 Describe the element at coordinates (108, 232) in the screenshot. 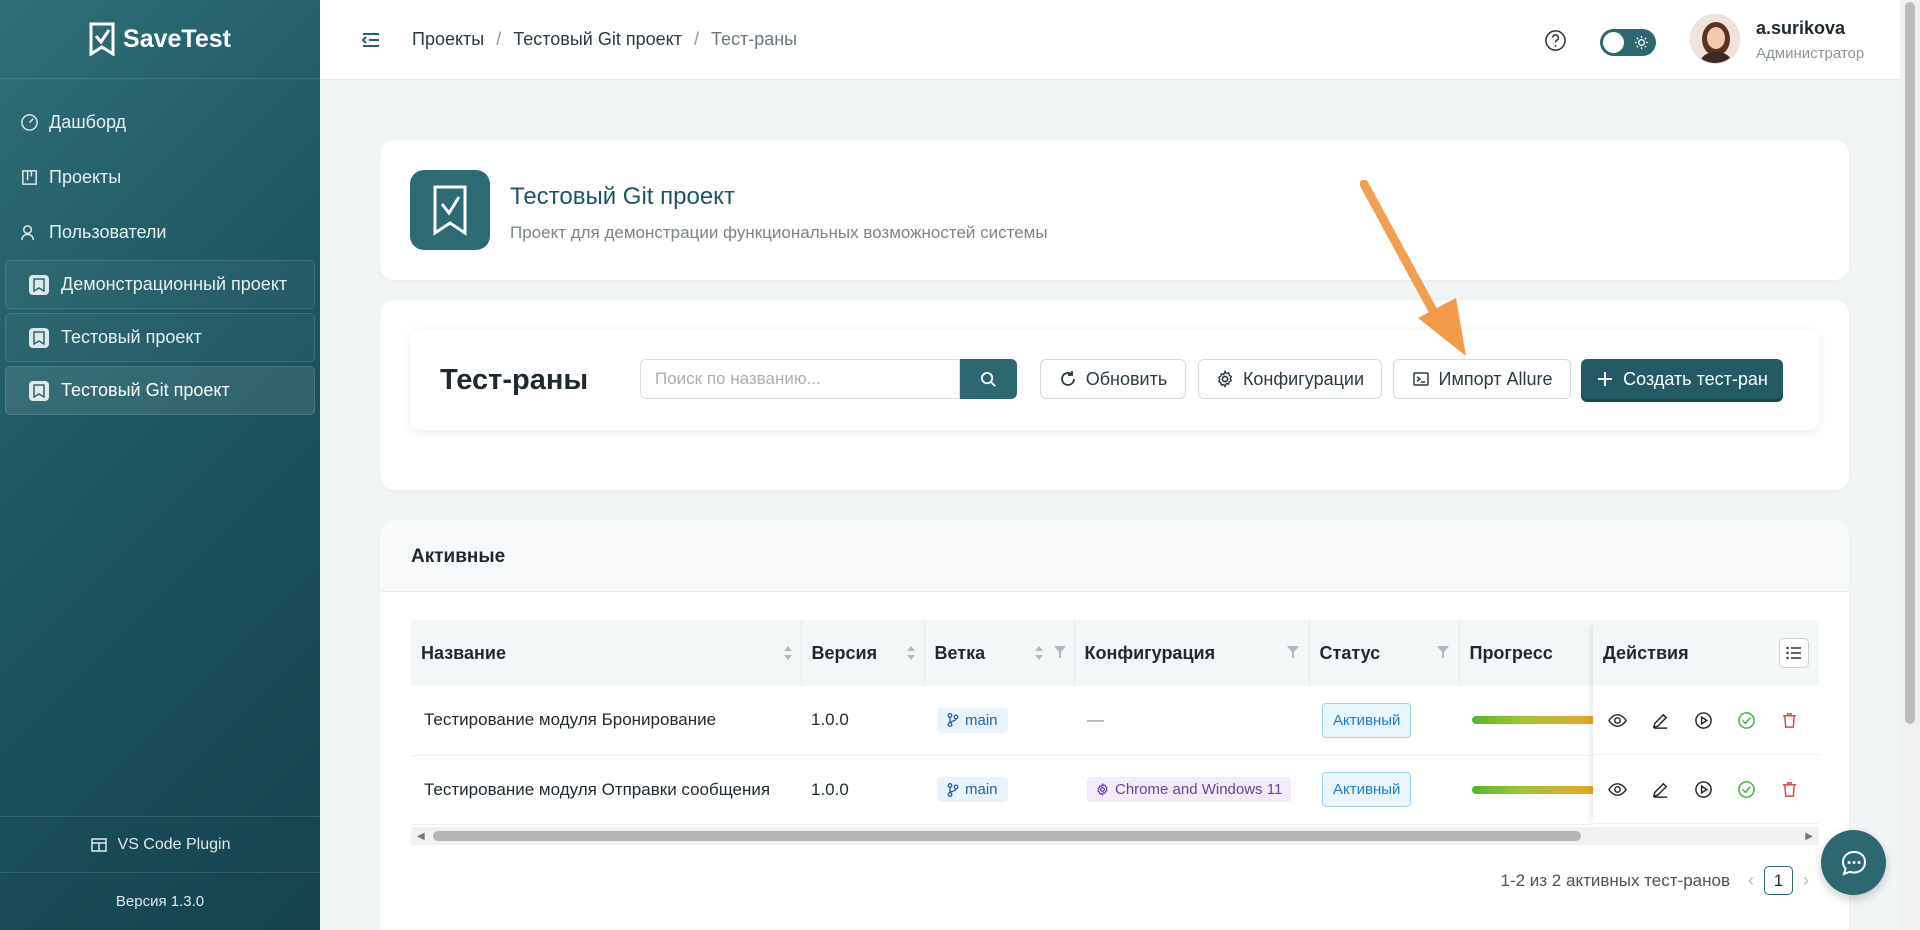

I see `nav-label: Пользователи` at that location.